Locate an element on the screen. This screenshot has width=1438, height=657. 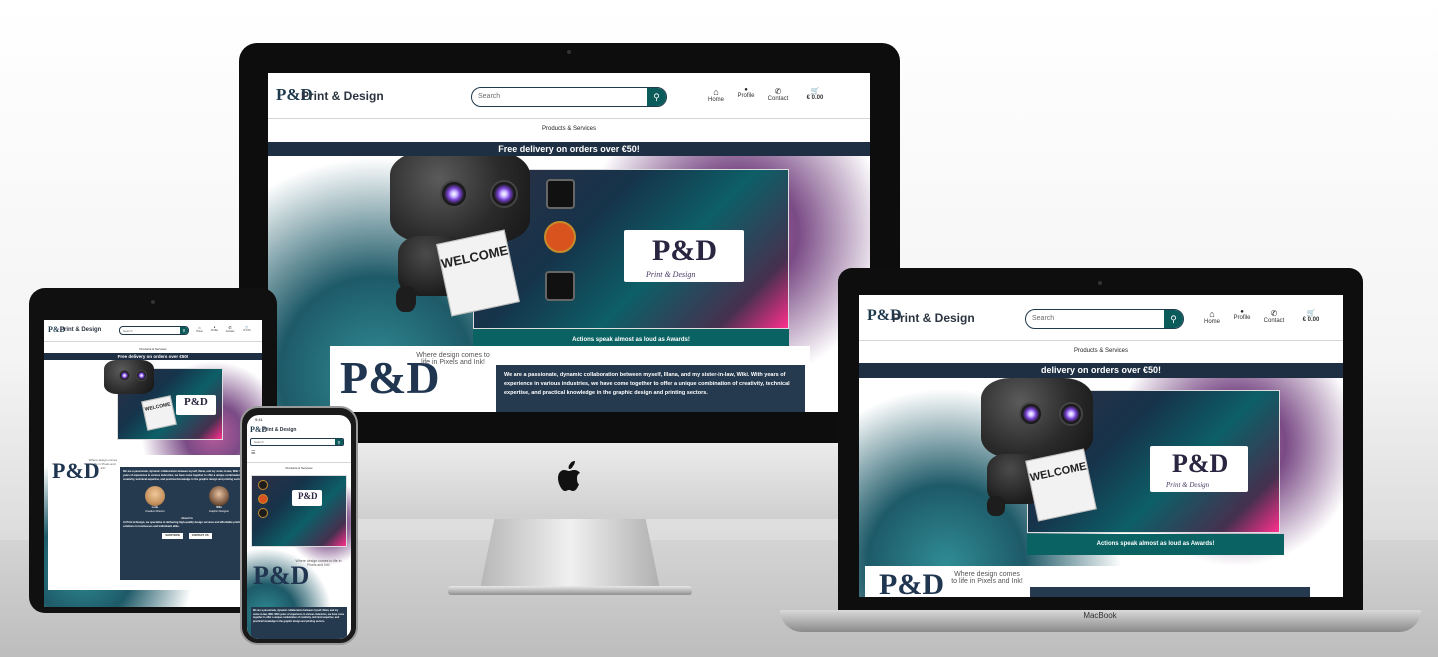
menu-toggle-icon: ☰ is located at coordinates (253, 453).